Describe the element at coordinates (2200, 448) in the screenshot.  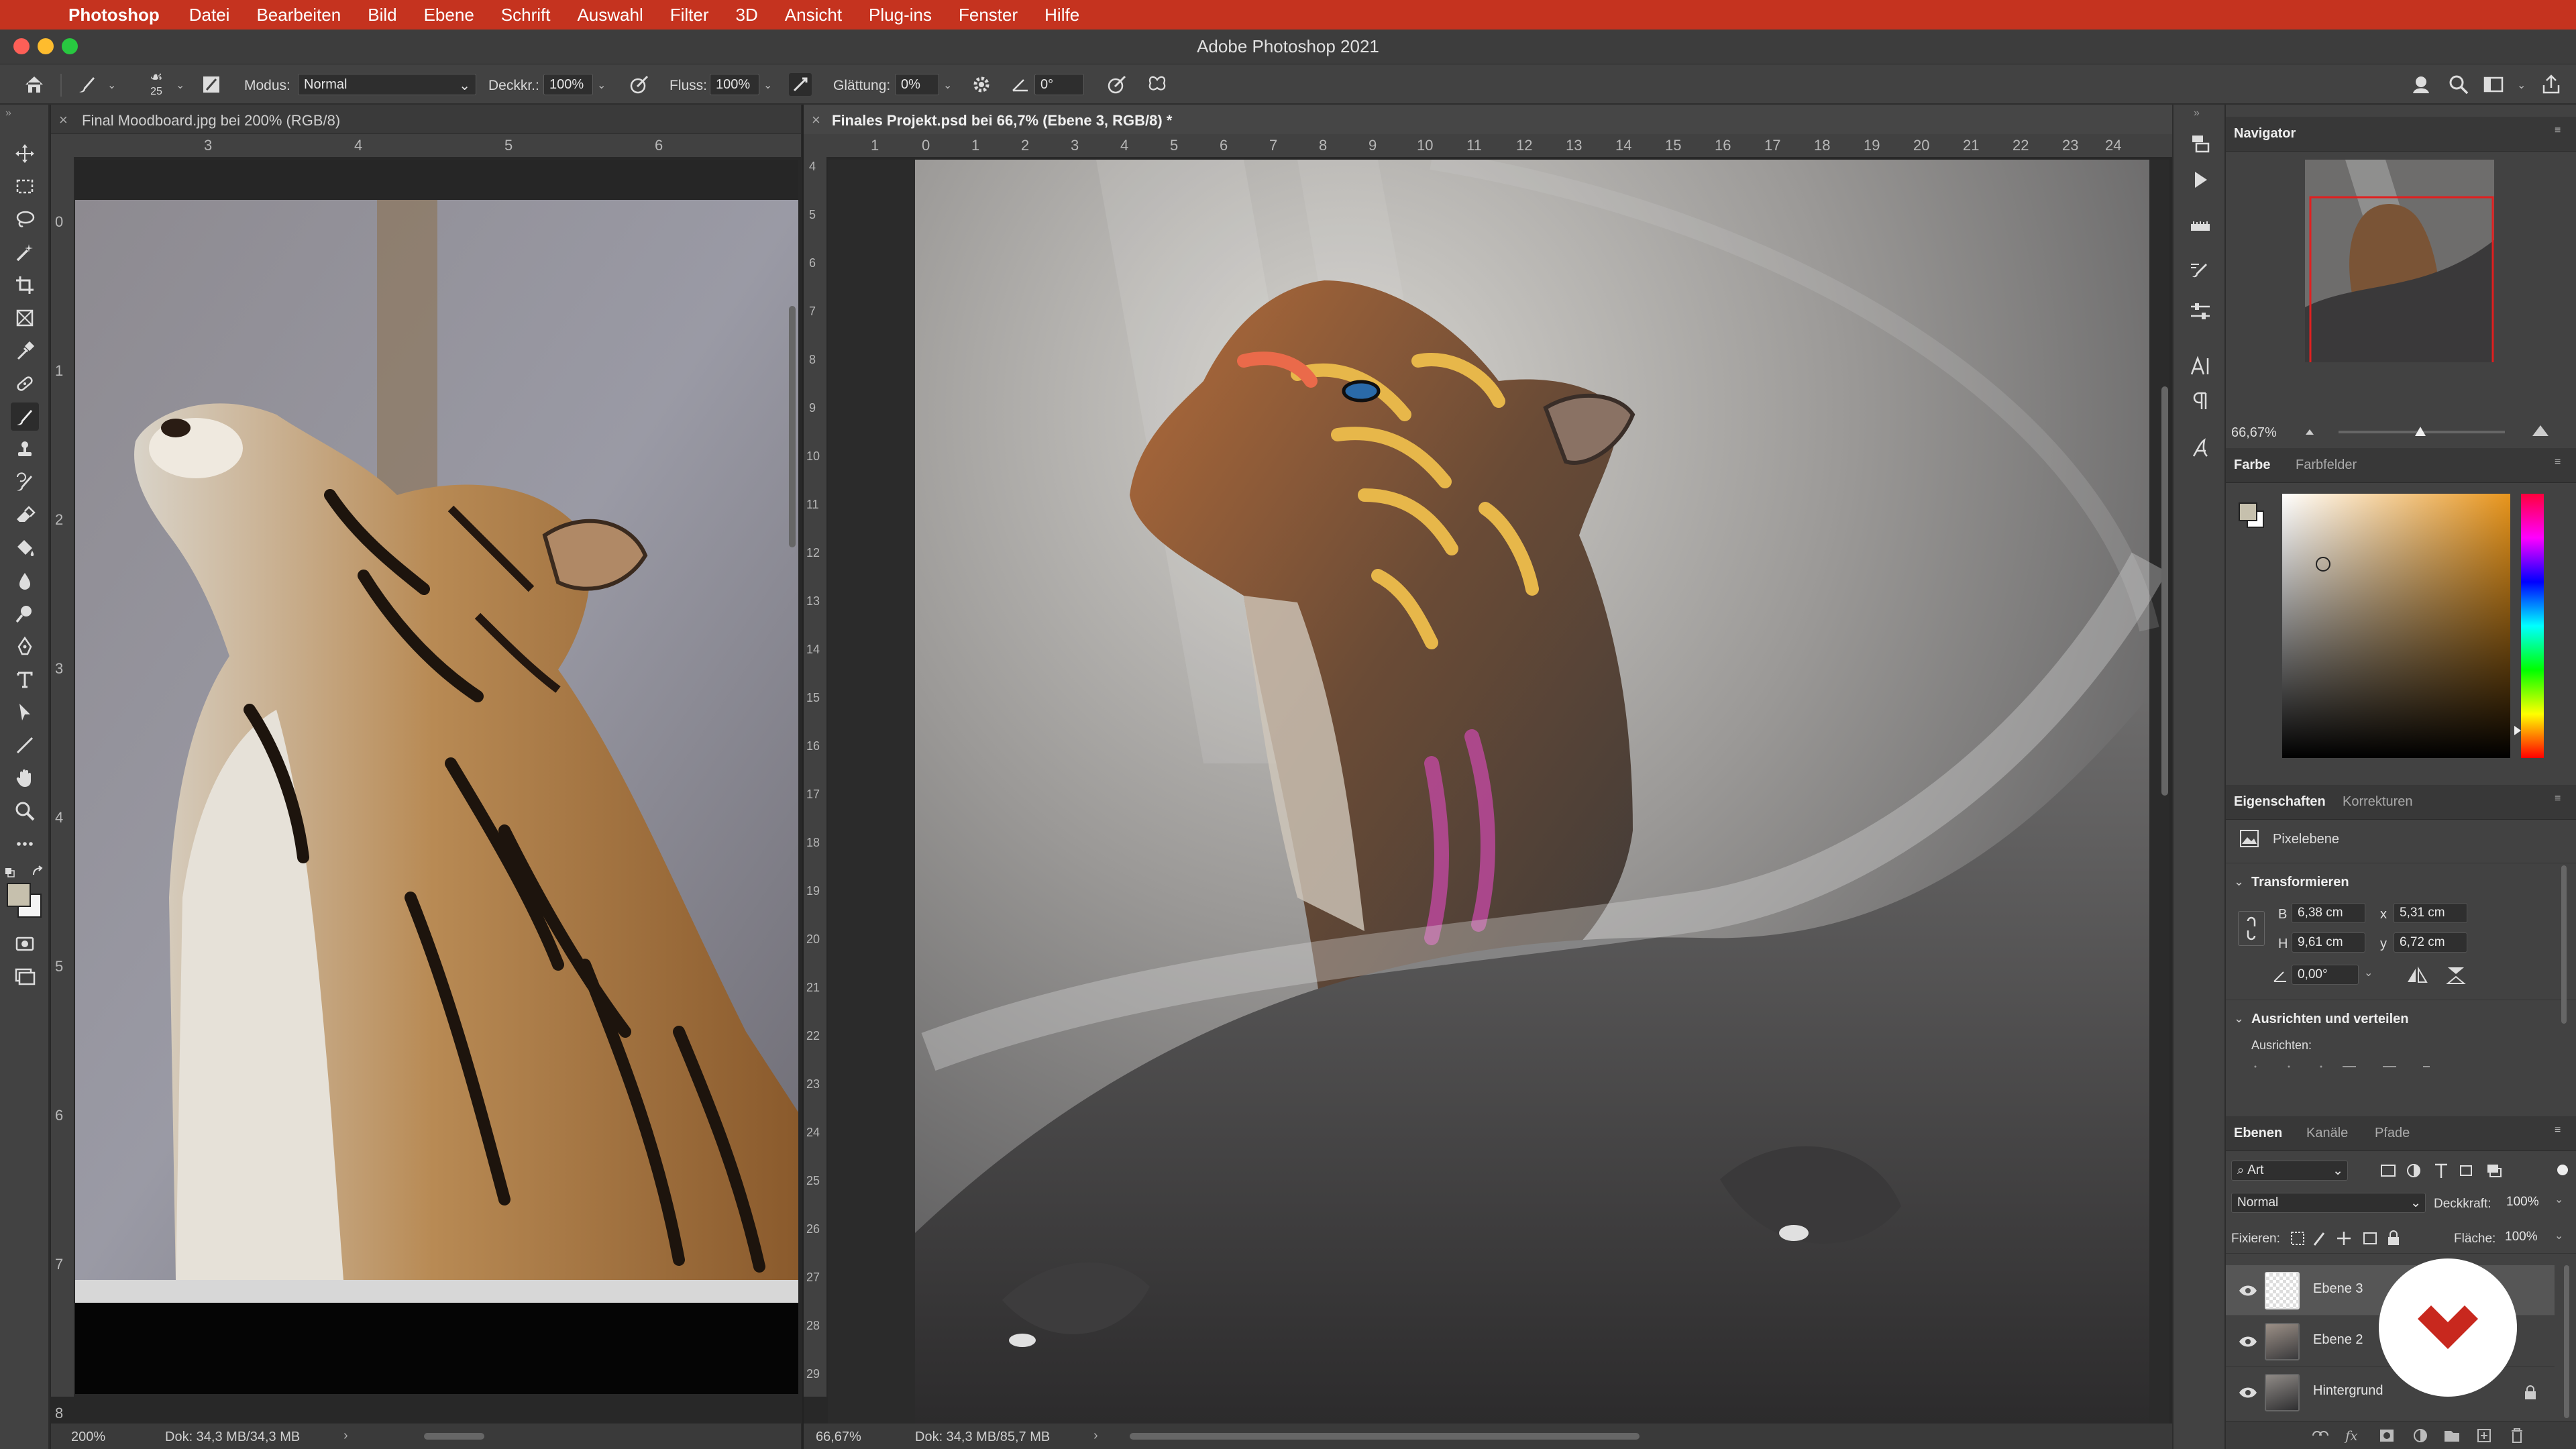
I see `glyphs-panel-icon` at that location.